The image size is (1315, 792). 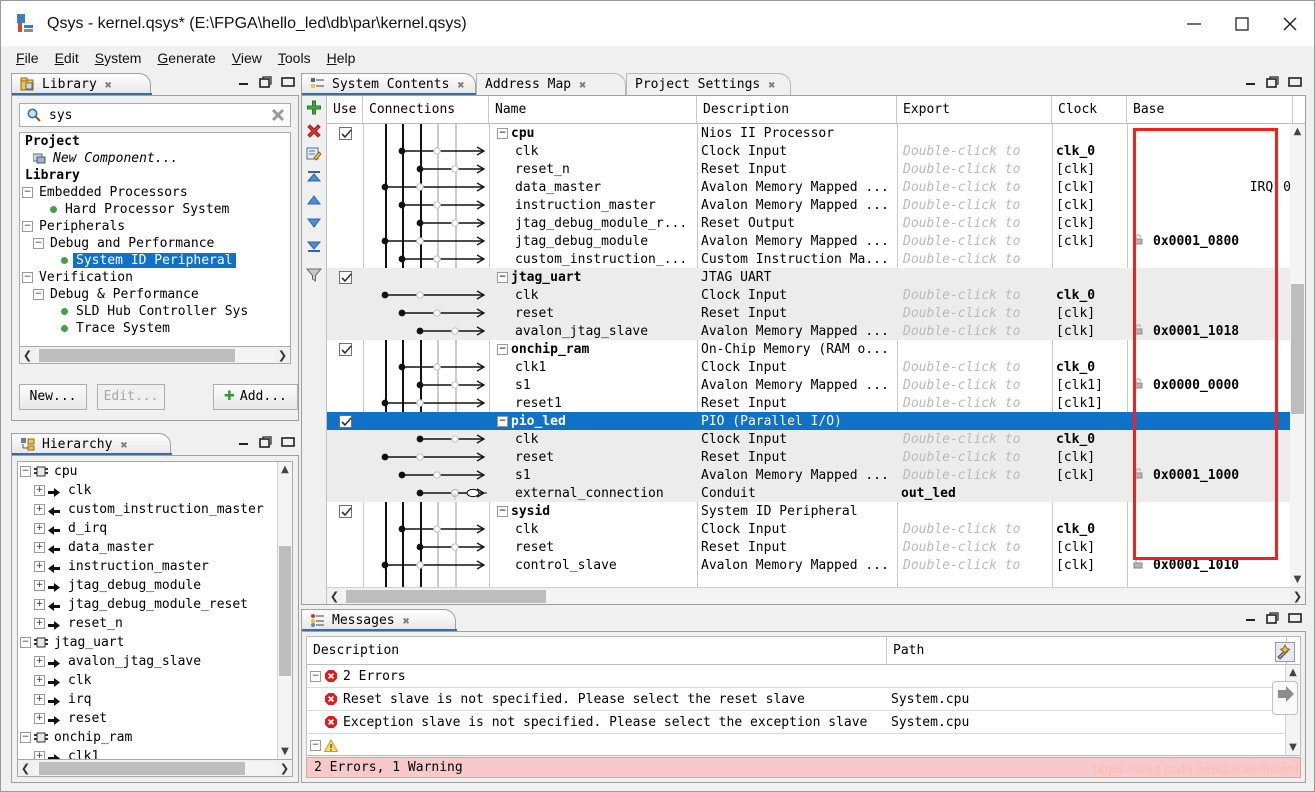 I want to click on hierarchy-item: + reset, so click(x=155, y=718).